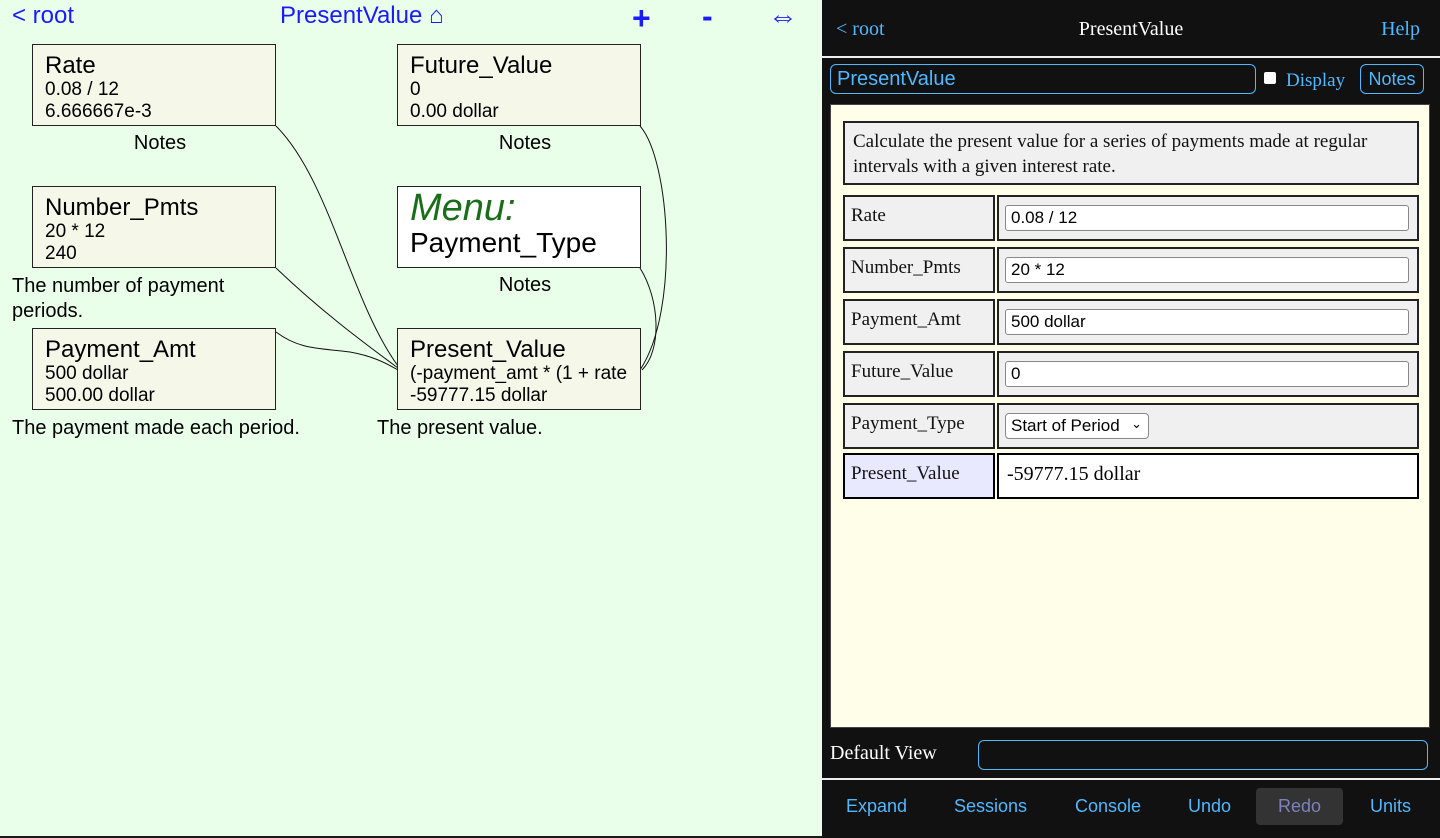 The height and width of the screenshot is (838, 1440). Describe the element at coordinates (919, 270) in the screenshot. I see `input-label: Number_Pmts` at that location.